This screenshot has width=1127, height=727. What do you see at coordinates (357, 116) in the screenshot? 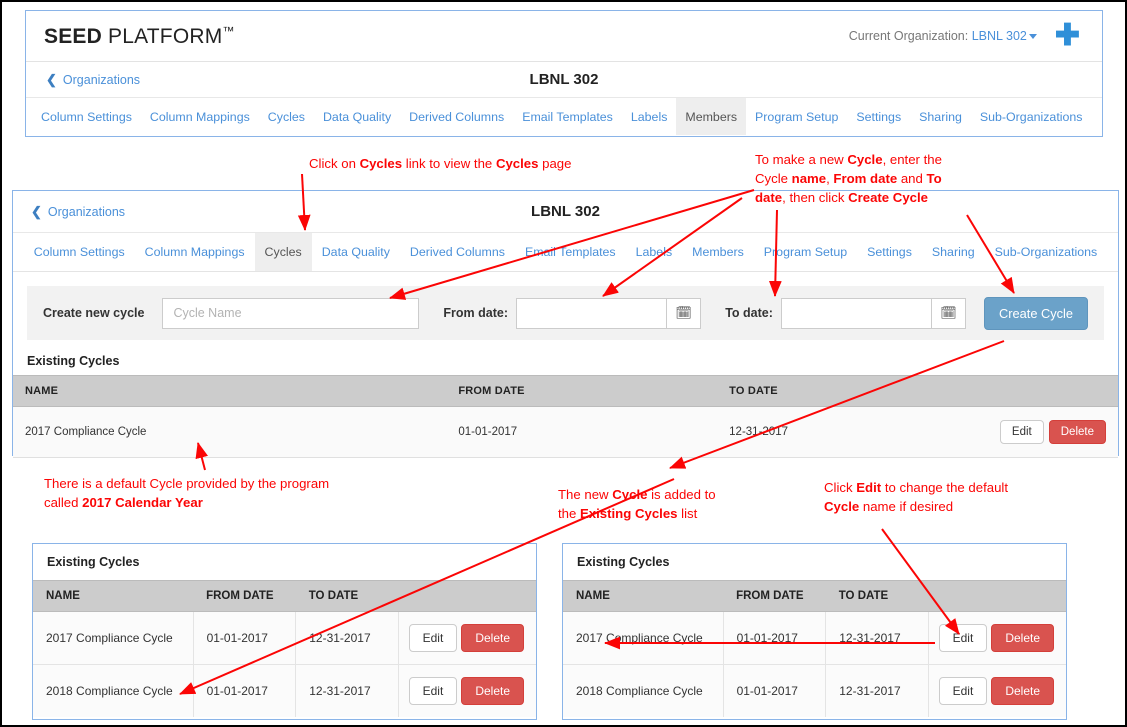
I see `members-page-tab-data-quality: Data Quality` at bounding box center [357, 116].